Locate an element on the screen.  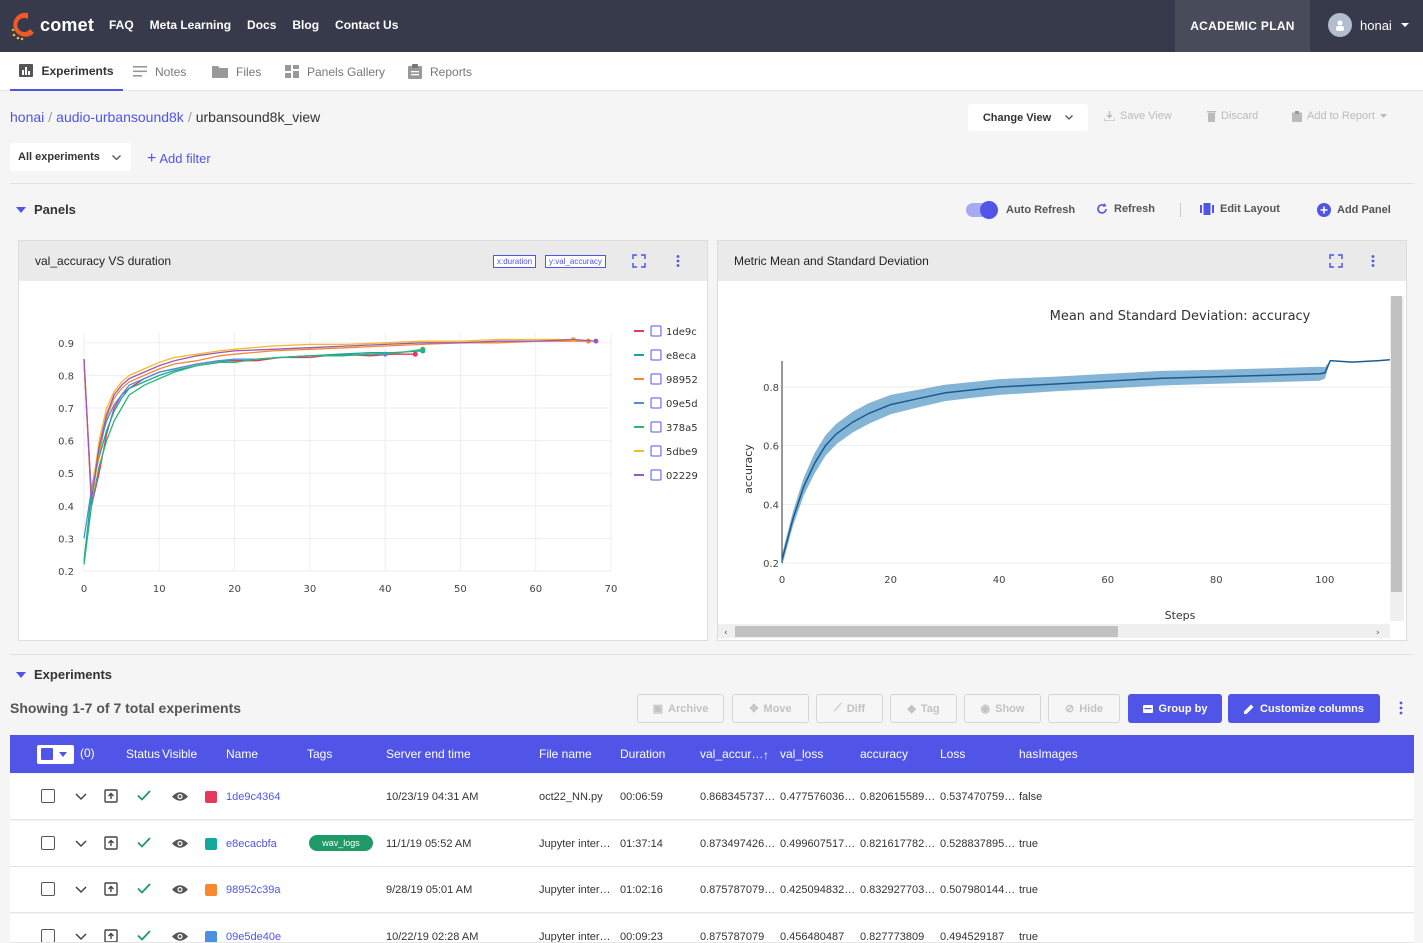
add-to-report-button: Add to Report is located at coordinates (1339, 116).